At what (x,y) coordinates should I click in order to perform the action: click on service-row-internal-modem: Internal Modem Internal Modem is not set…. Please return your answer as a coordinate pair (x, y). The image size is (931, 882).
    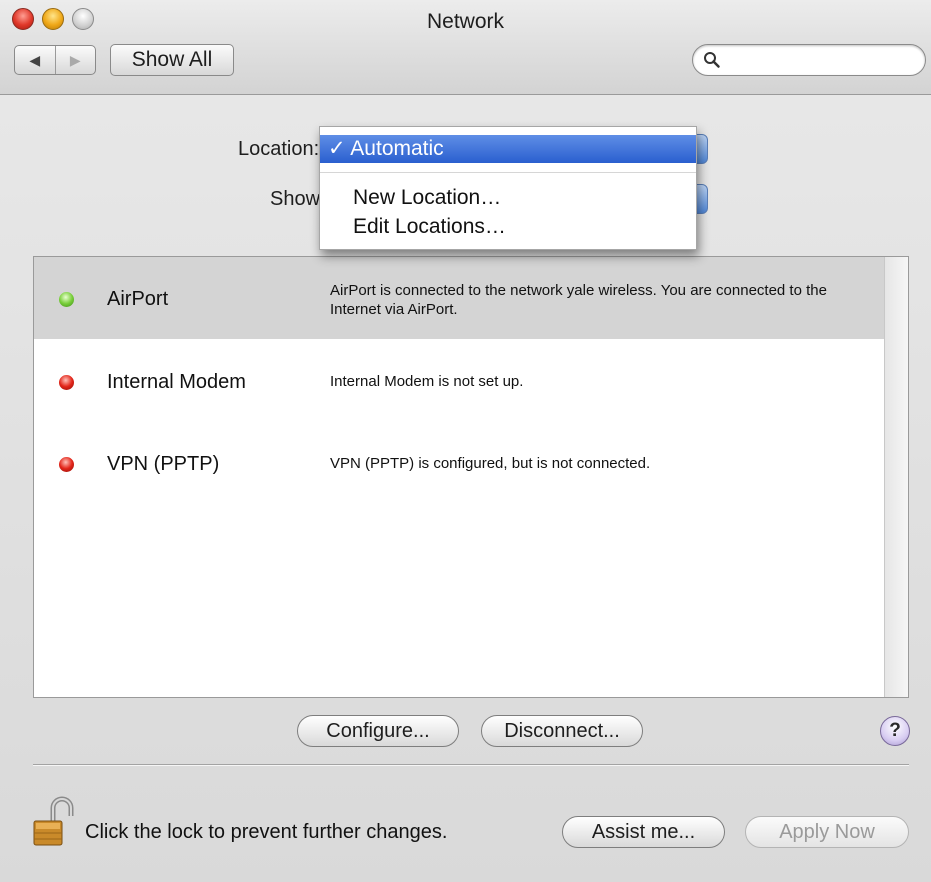
    Looking at the image, I should click on (459, 380).